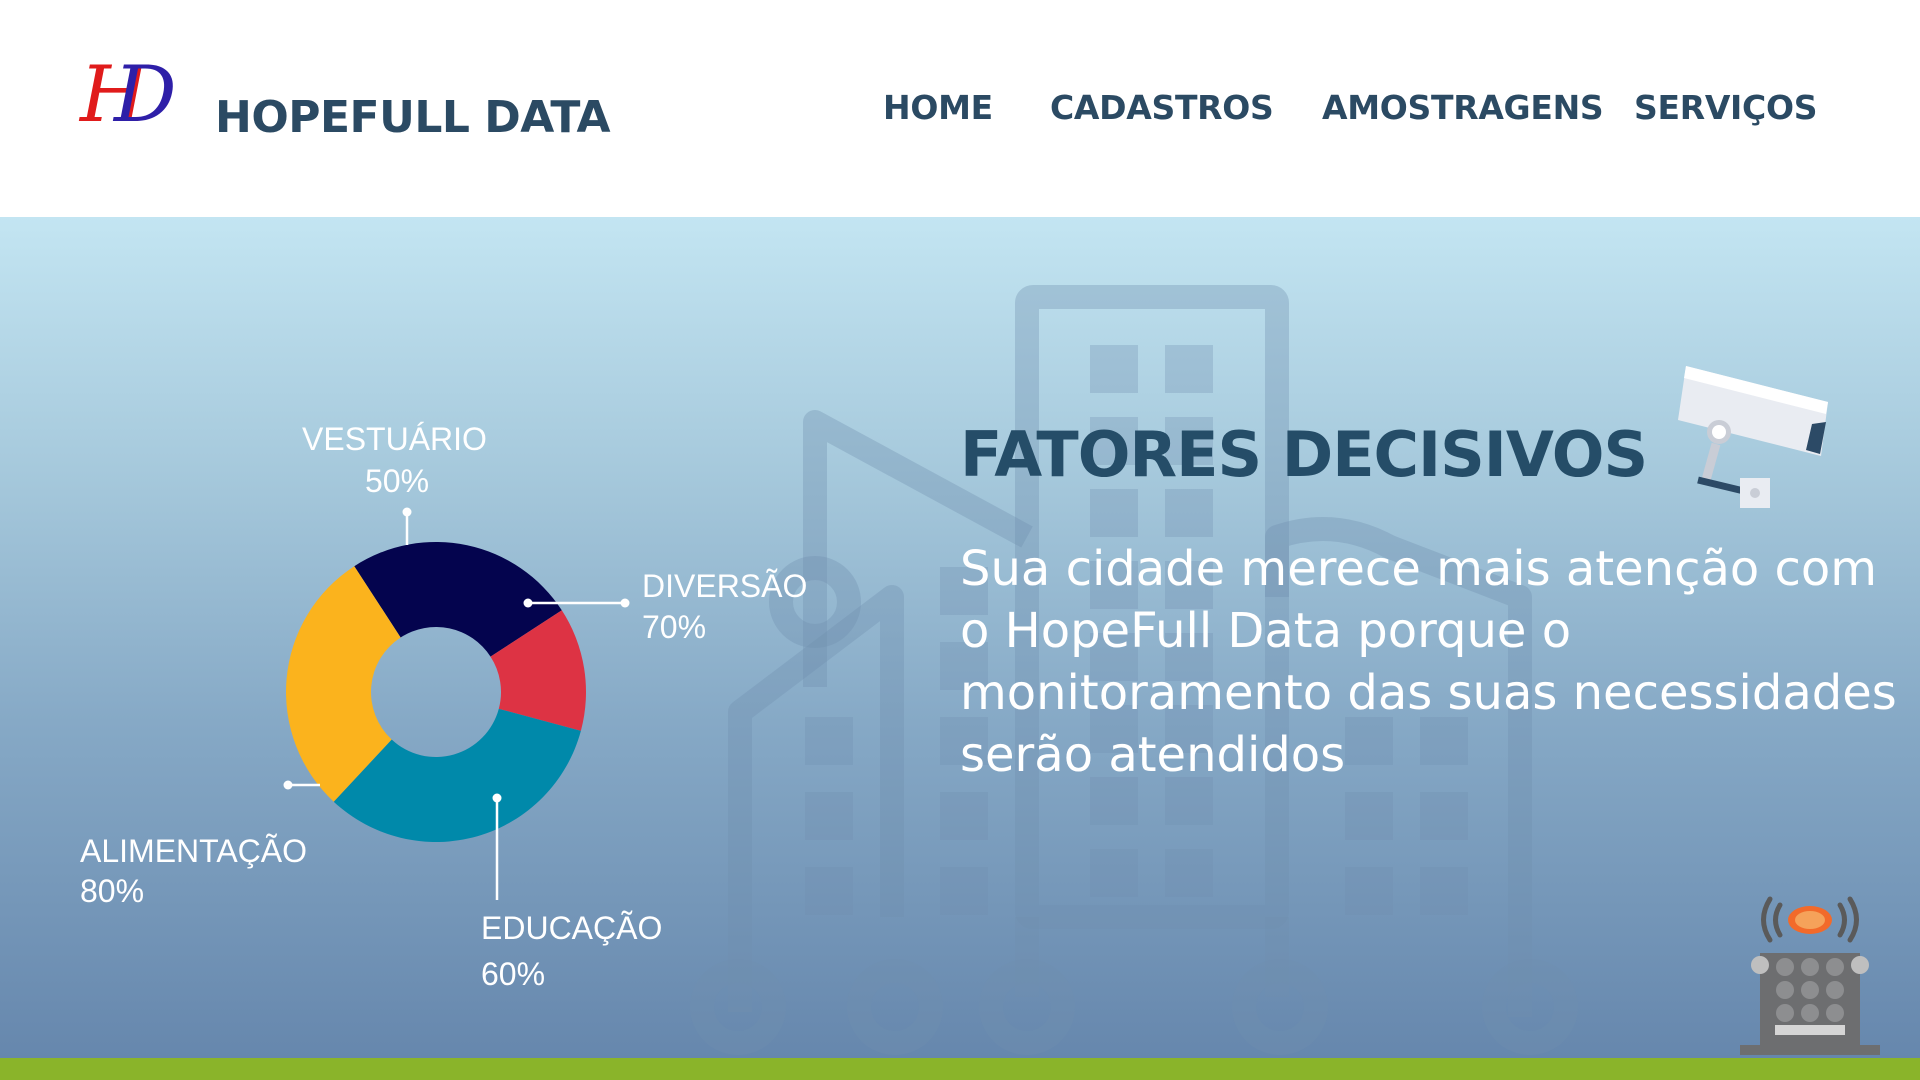 The height and width of the screenshot is (1080, 1920). I want to click on chart-label-alimentacao: ALIMENTAÇÃO, so click(193, 851).